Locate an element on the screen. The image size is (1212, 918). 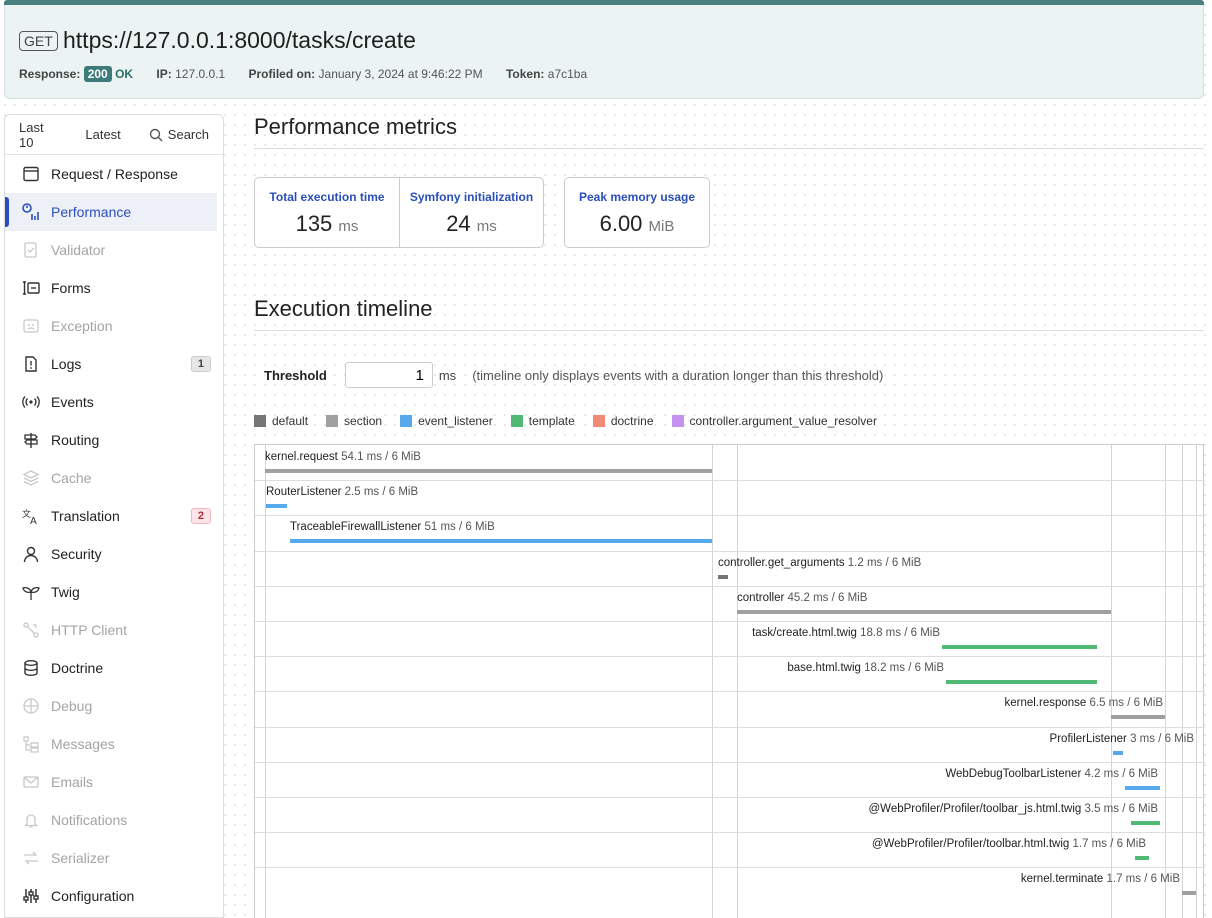
sidebar-item-label: Configuration is located at coordinates (93, 896).